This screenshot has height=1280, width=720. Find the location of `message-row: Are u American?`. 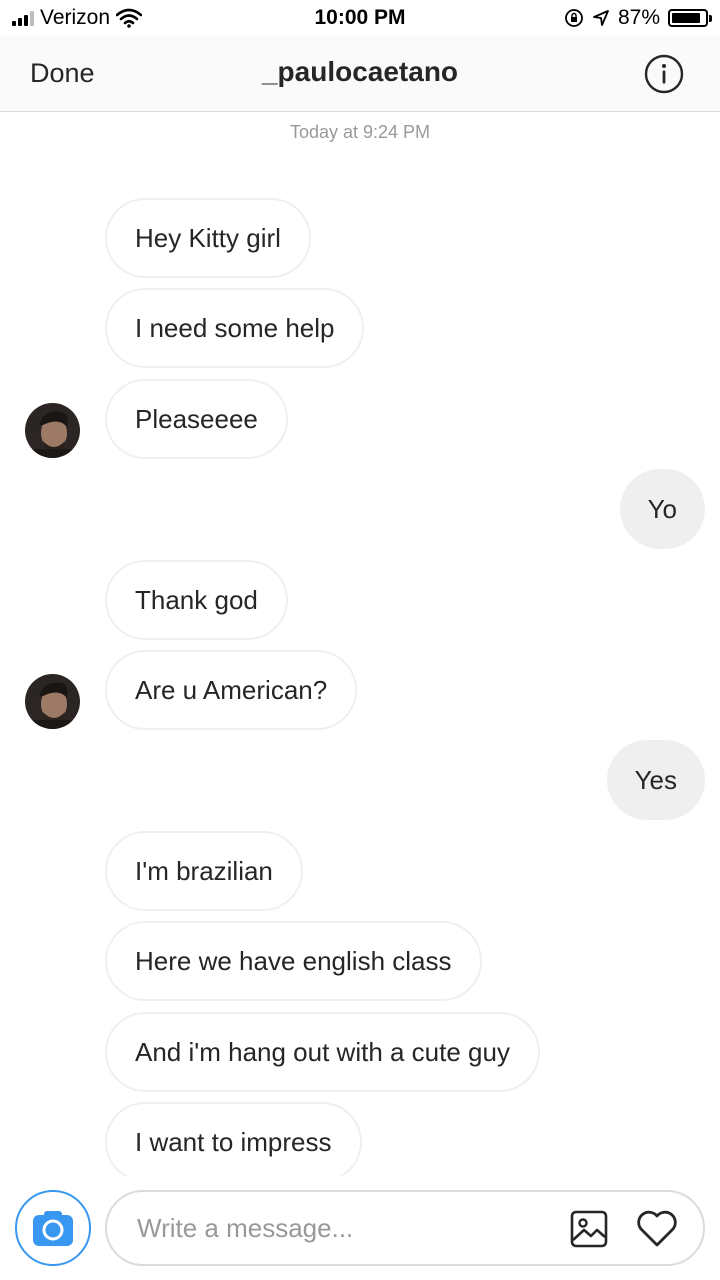

message-row: Are u American? is located at coordinates (360, 690).